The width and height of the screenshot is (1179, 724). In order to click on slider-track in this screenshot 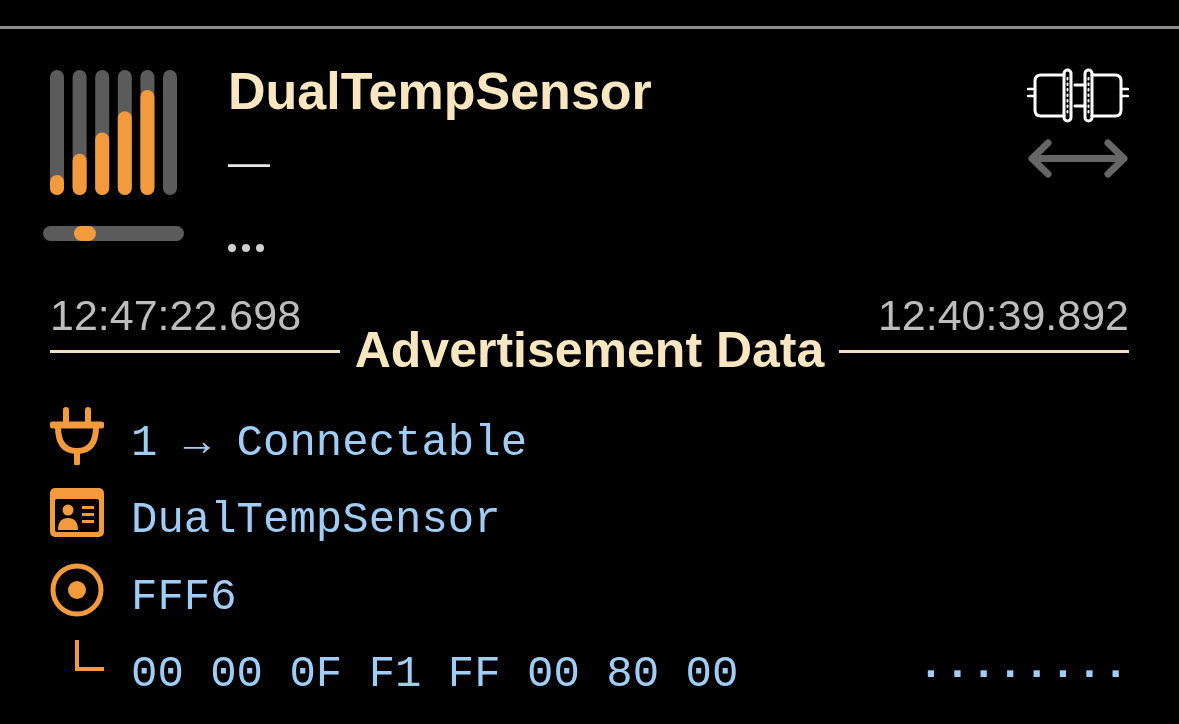, I will do `click(113, 233)`.